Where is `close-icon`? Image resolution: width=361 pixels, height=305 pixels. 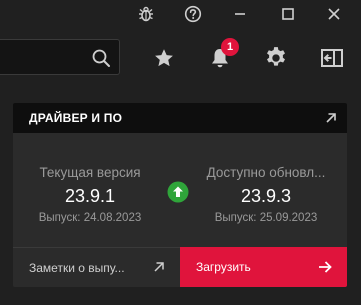 close-icon is located at coordinates (334, 14).